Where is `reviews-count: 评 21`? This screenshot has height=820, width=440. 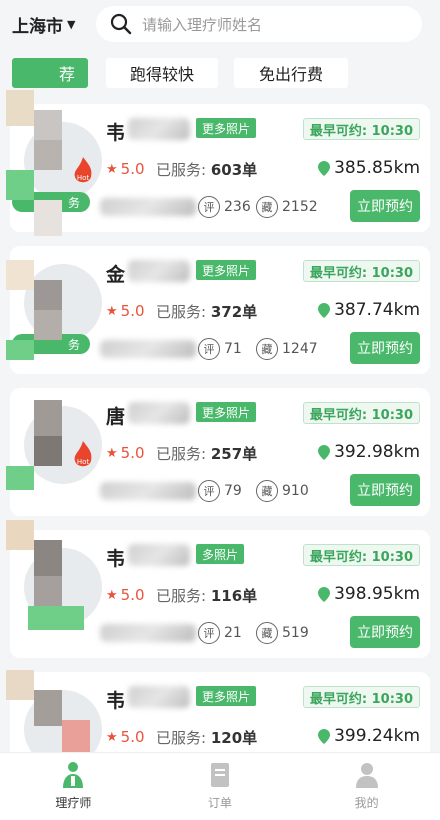 reviews-count: 评 21 is located at coordinates (220, 633).